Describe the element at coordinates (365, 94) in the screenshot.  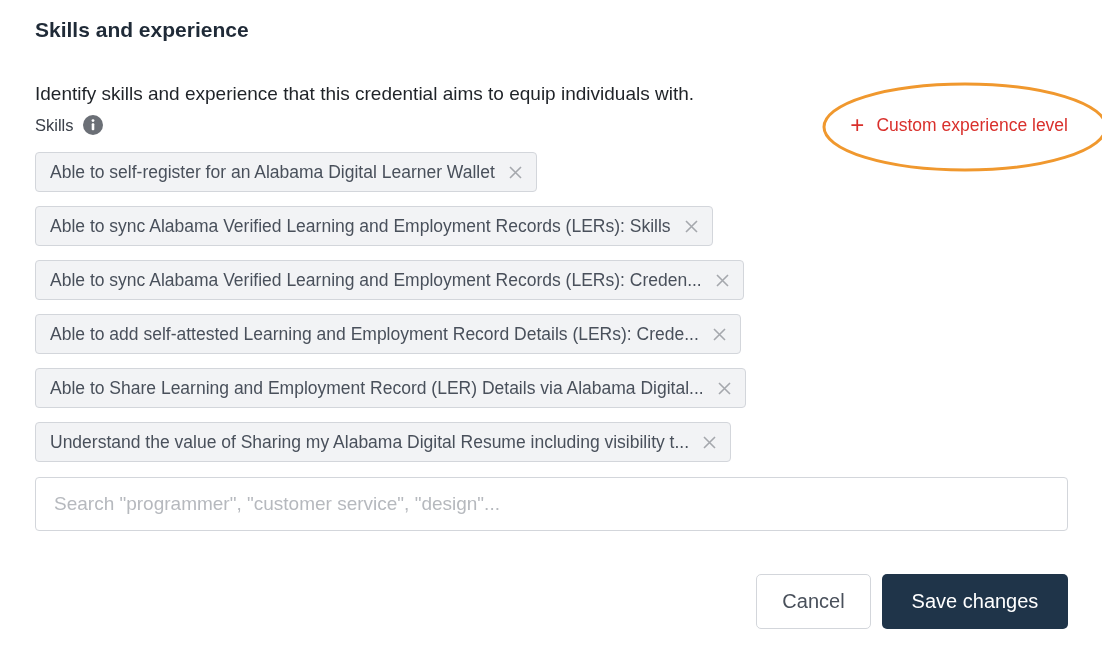
I see `section-description: Identify skills and experience that this credential aims to equip individuals with.` at that location.